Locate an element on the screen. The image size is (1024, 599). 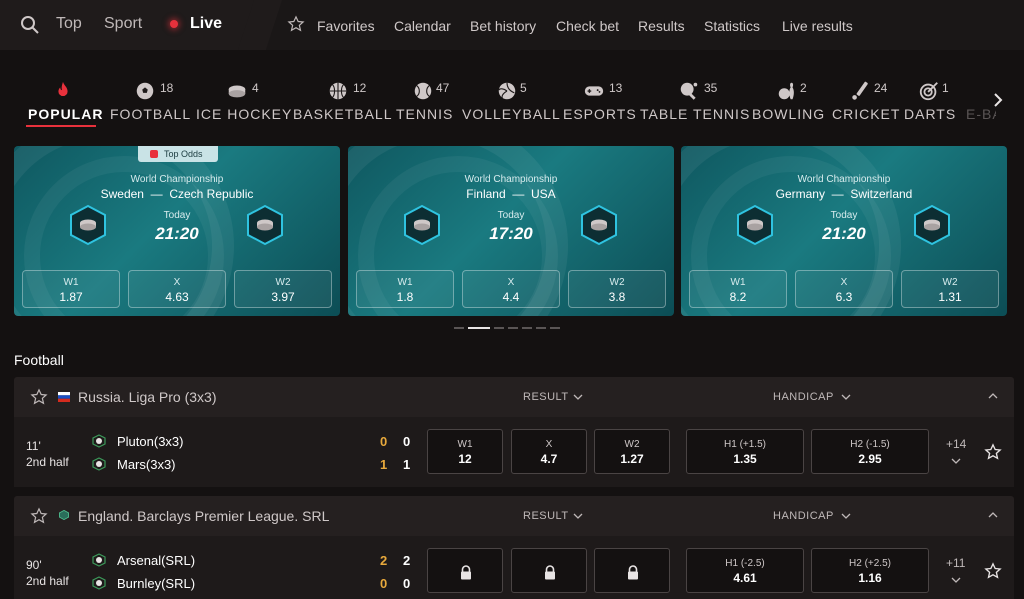
nav-results: Results is located at coordinates (661, 26).